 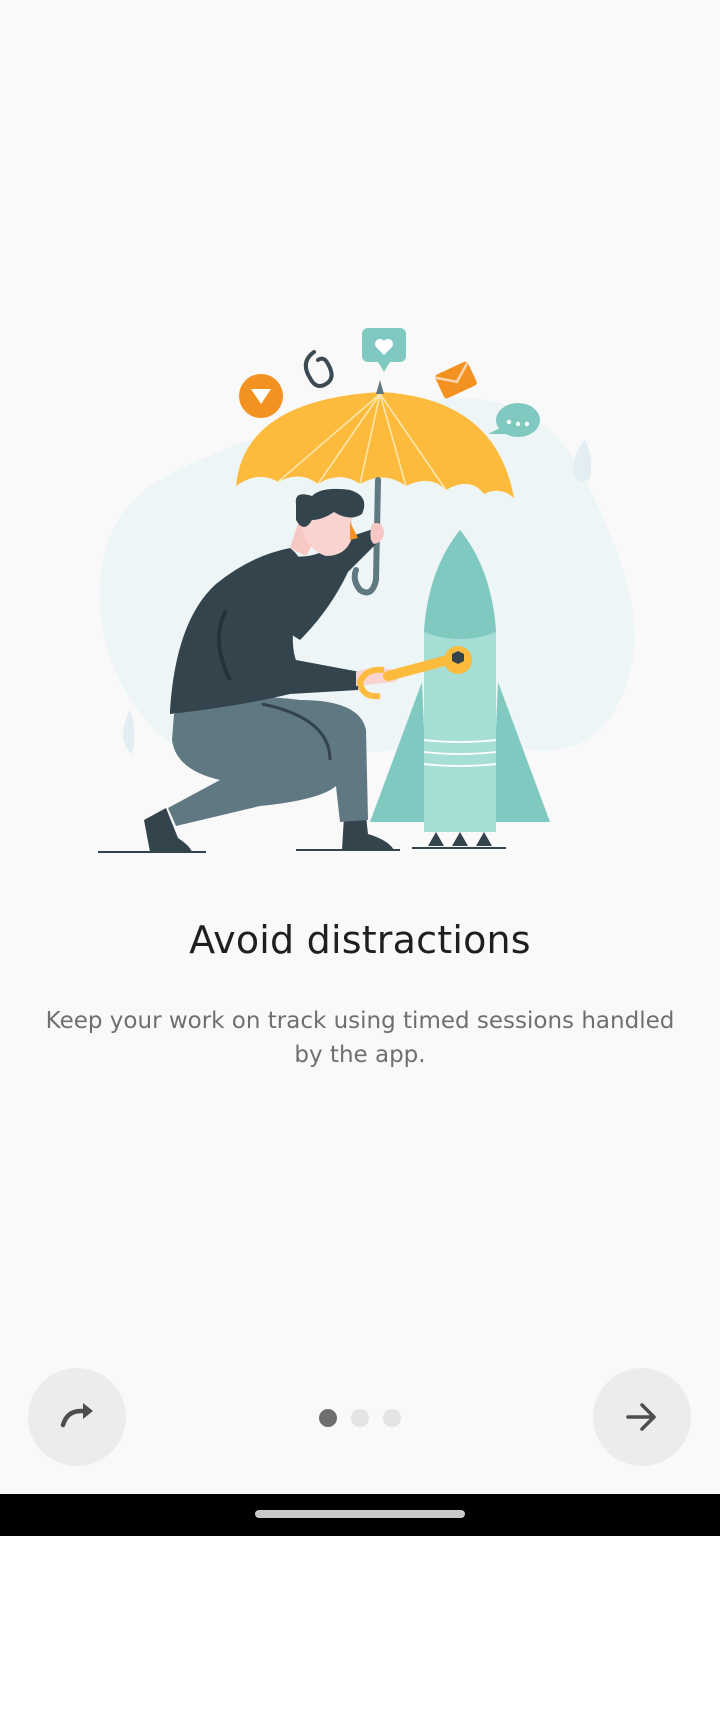 What do you see at coordinates (261, 396) in the screenshot?
I see `play-bubble-icon` at bounding box center [261, 396].